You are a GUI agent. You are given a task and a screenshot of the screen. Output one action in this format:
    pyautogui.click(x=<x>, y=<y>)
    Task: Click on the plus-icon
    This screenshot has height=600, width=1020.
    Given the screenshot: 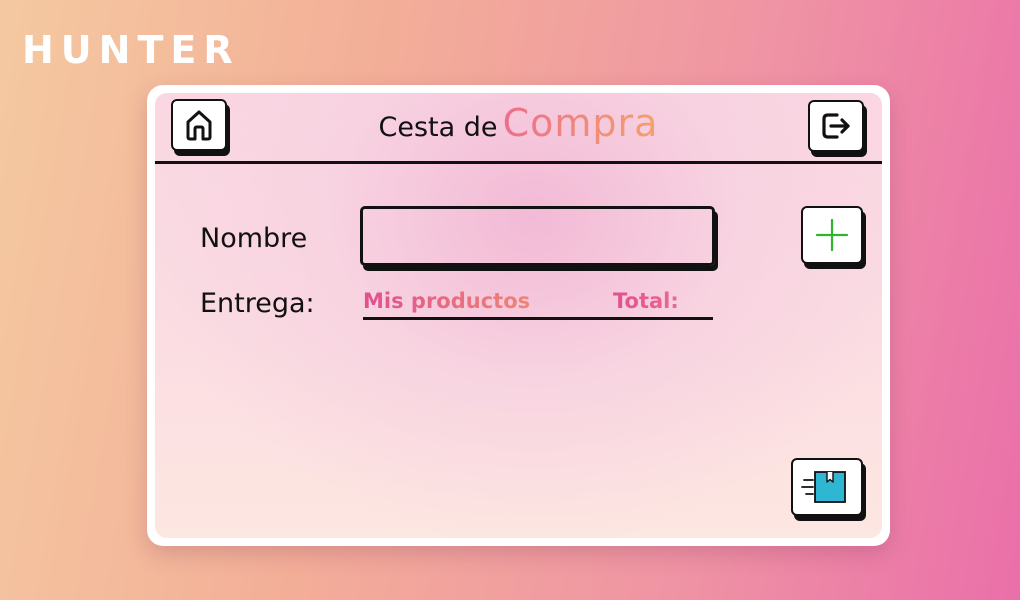 What is the action you would take?
    pyautogui.click(x=832, y=235)
    